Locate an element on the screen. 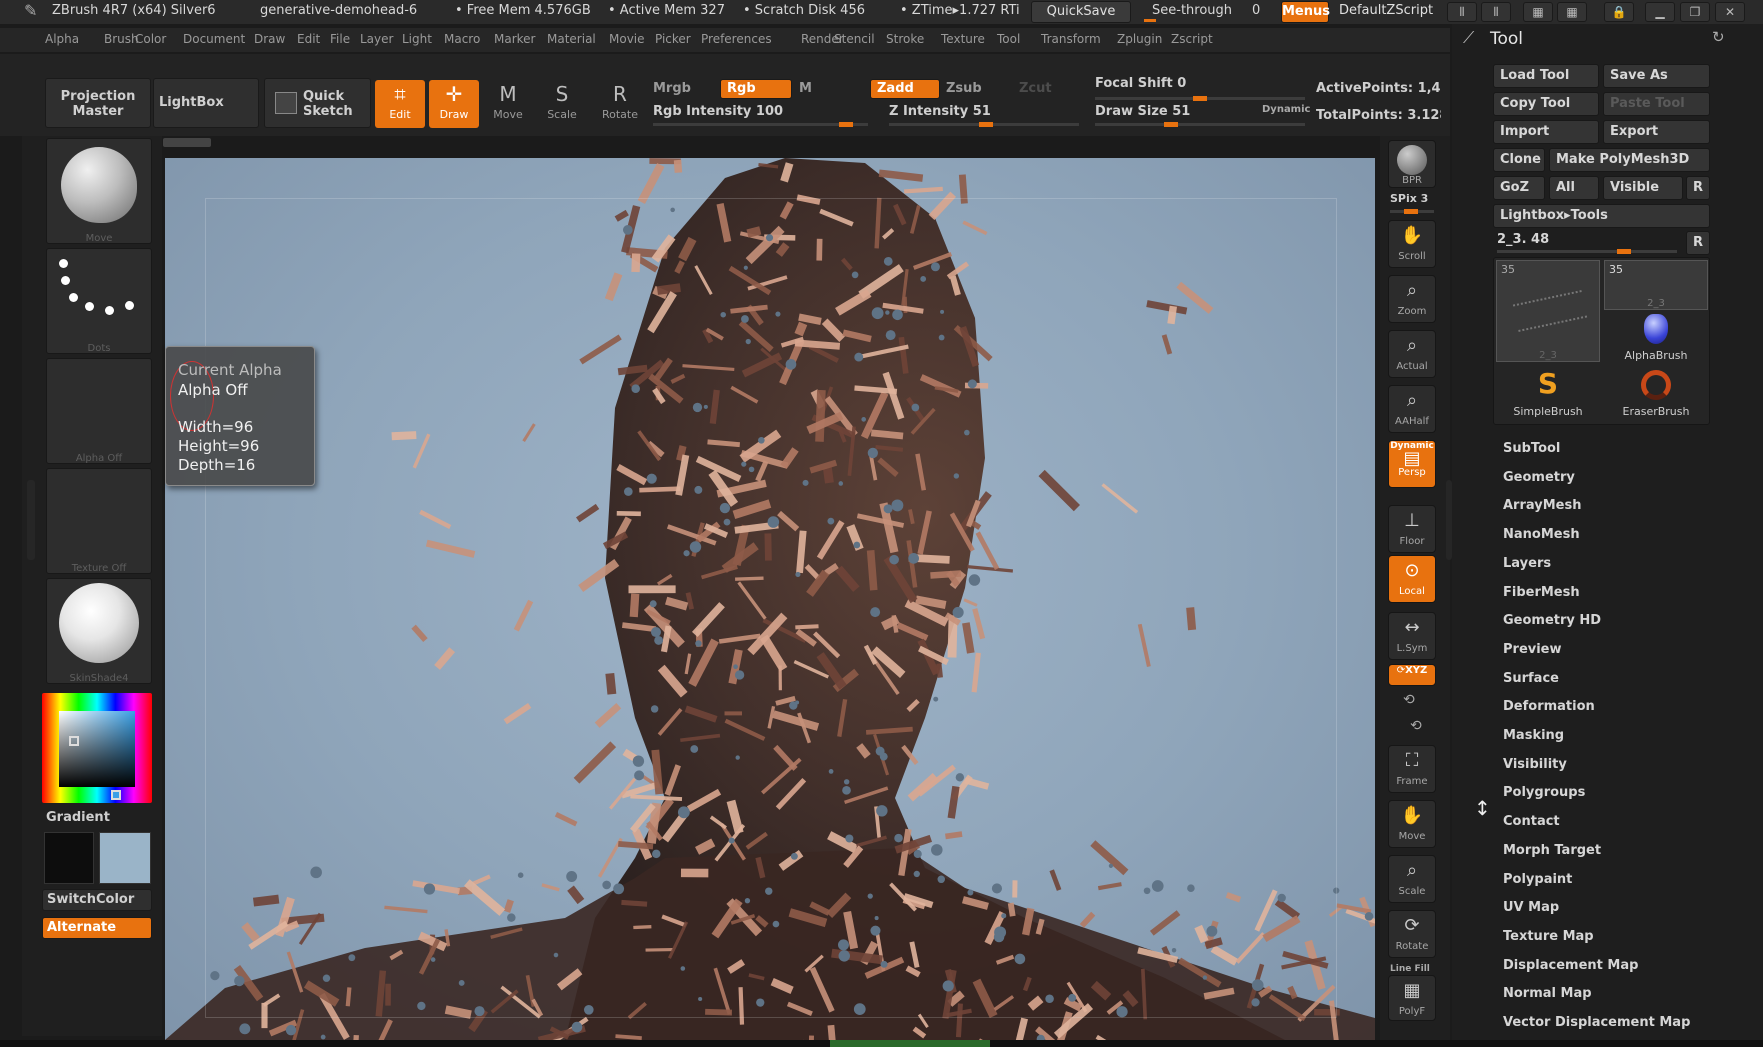 This screenshot has height=1047, width=1763. menu-material: Material is located at coordinates (571, 39).